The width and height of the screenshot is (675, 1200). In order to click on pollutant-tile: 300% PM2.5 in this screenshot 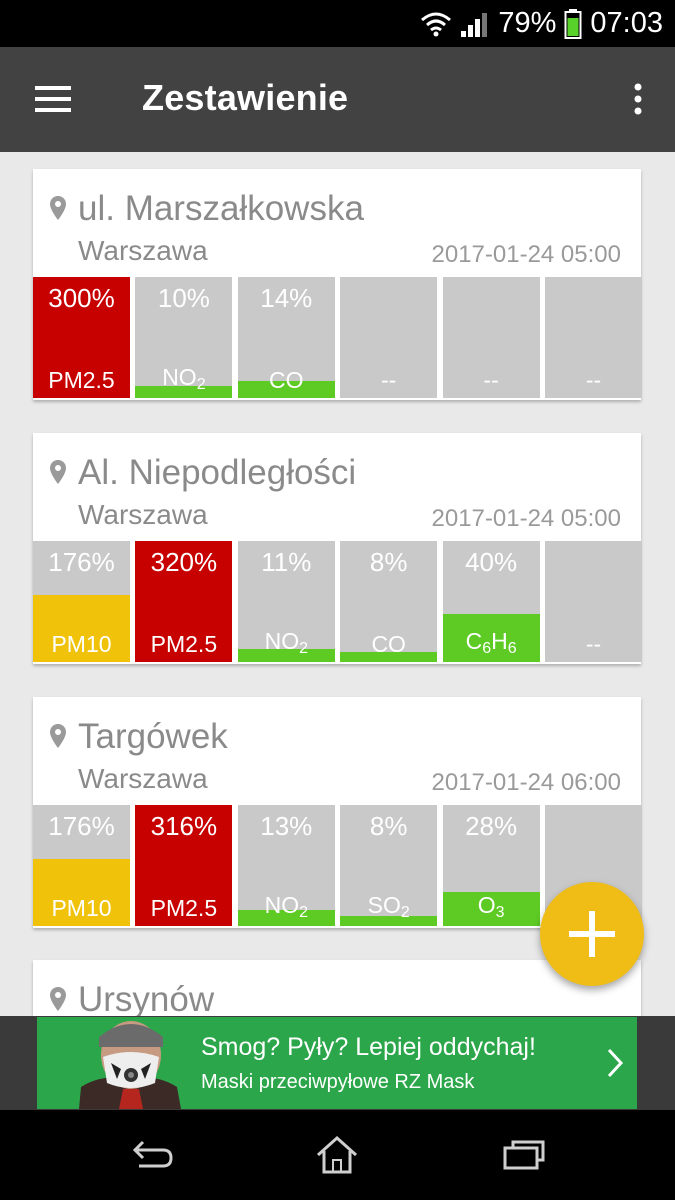, I will do `click(81, 337)`.